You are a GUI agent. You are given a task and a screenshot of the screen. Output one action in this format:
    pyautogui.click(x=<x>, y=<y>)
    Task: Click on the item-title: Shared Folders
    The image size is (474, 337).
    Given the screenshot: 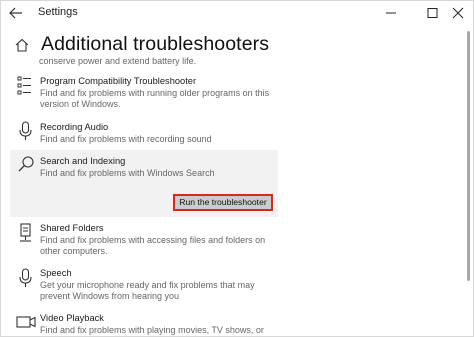 What is the action you would take?
    pyautogui.click(x=72, y=228)
    